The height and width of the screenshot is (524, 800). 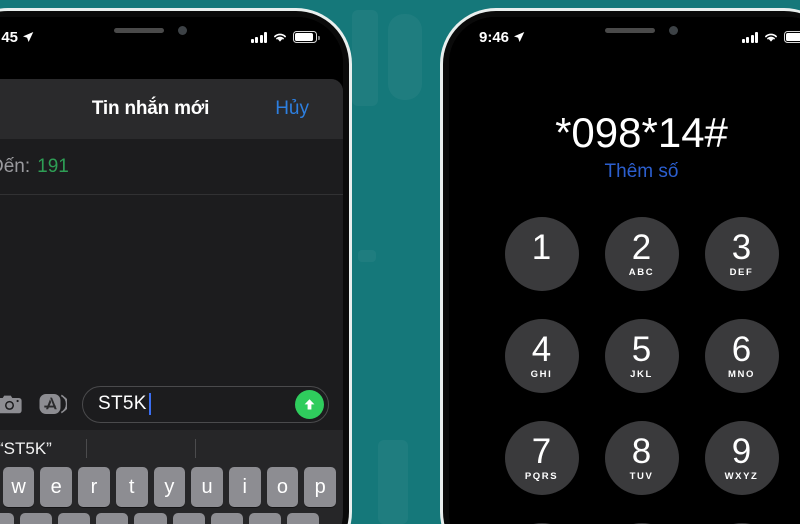 What do you see at coordinates (624, 34) in the screenshot?
I see `right-status-bar: 9:46` at bounding box center [624, 34].